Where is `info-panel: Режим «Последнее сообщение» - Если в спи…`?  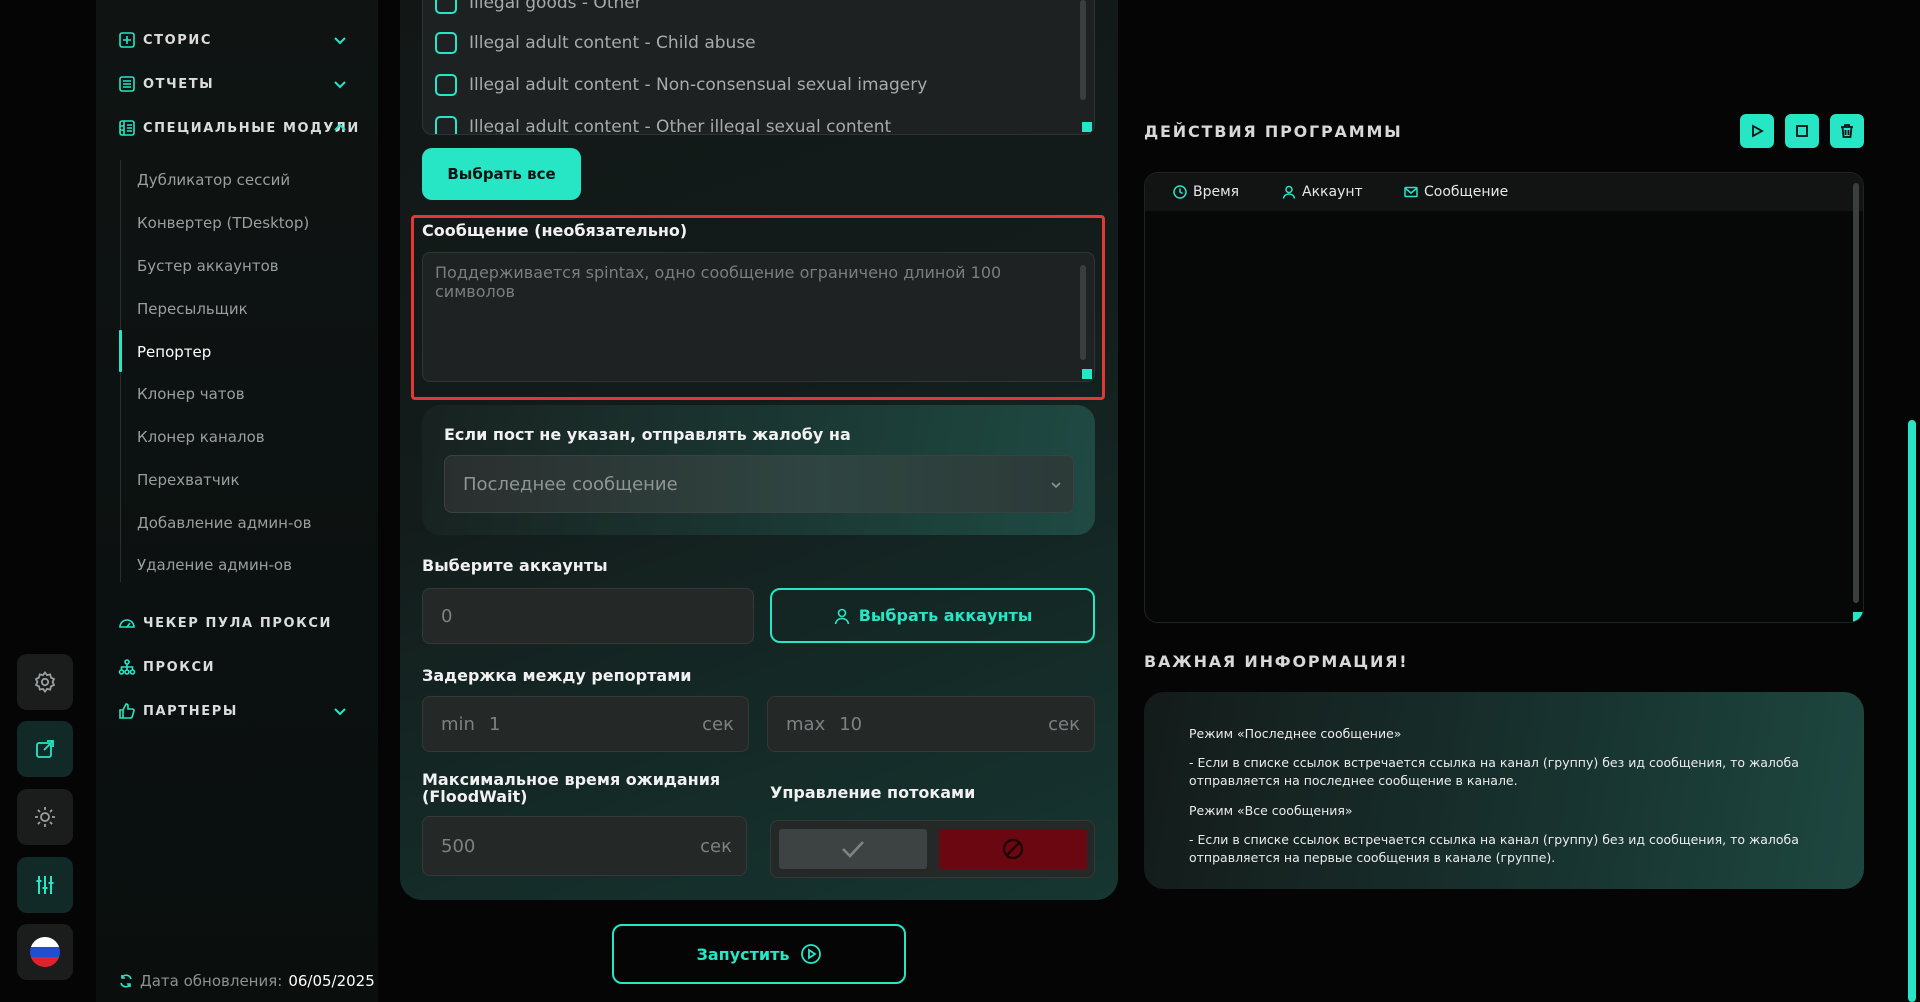 info-panel: Режим «Последнее сообщение» - Если в спи… is located at coordinates (1504, 790).